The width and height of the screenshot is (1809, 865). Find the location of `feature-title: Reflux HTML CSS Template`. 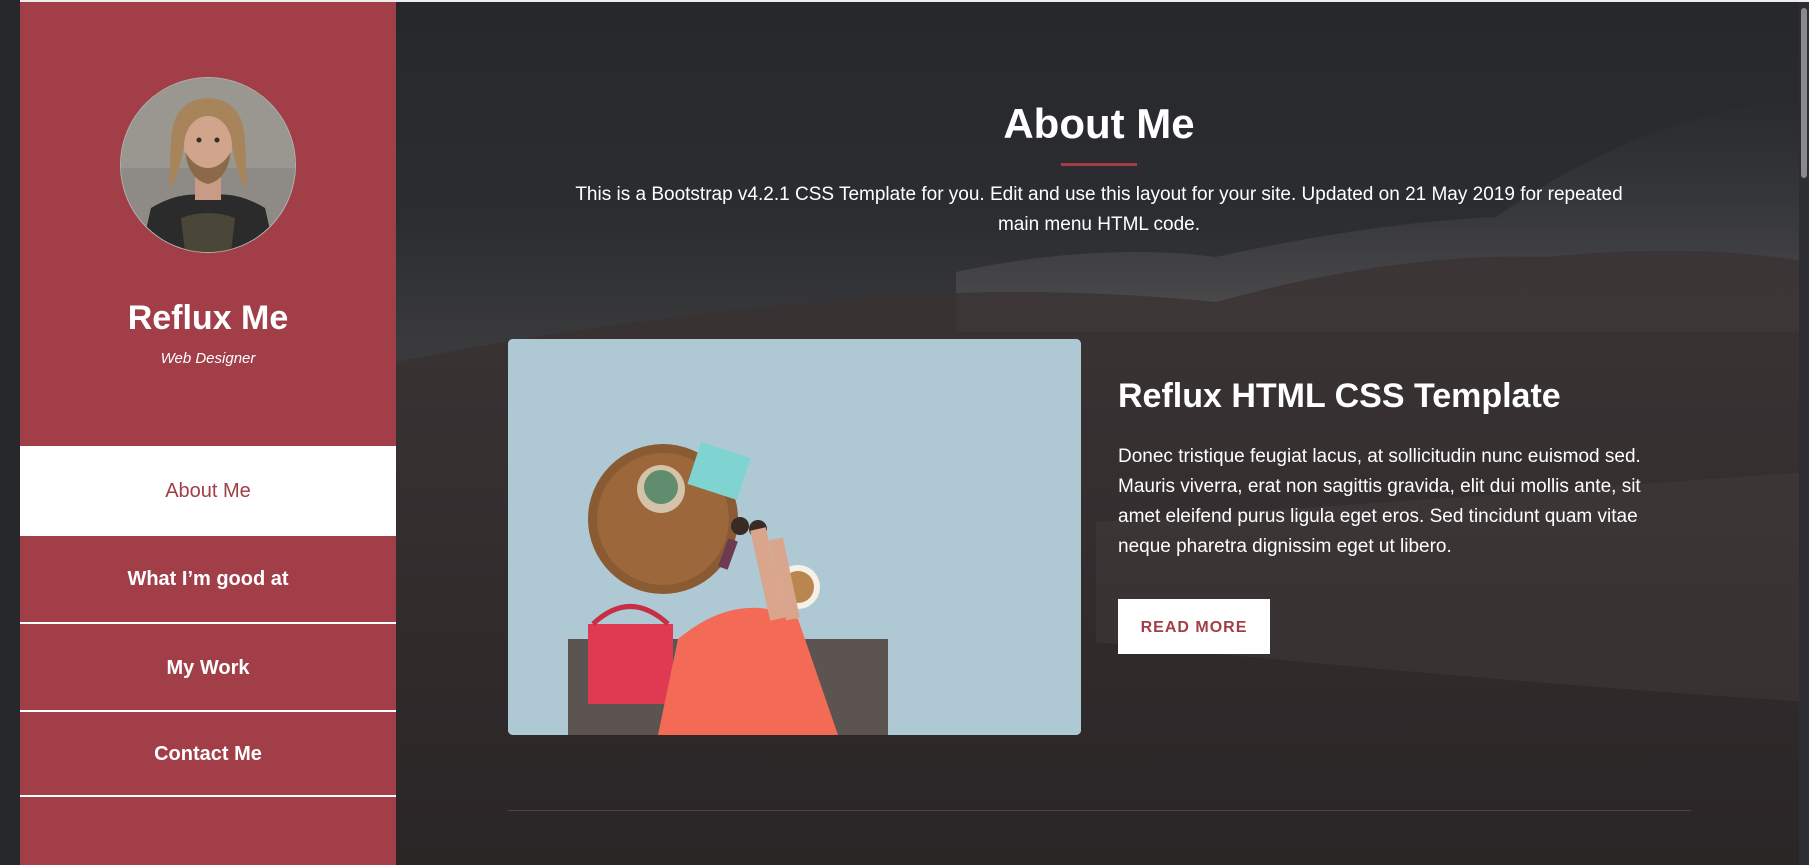

feature-title: Reflux HTML CSS Template is located at coordinates (1339, 396).